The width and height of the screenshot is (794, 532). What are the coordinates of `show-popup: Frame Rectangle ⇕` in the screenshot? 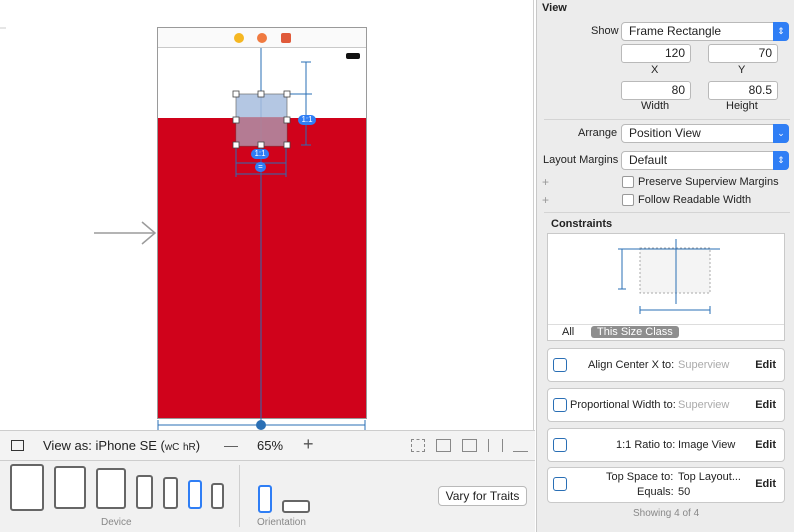 It's located at (705, 31).